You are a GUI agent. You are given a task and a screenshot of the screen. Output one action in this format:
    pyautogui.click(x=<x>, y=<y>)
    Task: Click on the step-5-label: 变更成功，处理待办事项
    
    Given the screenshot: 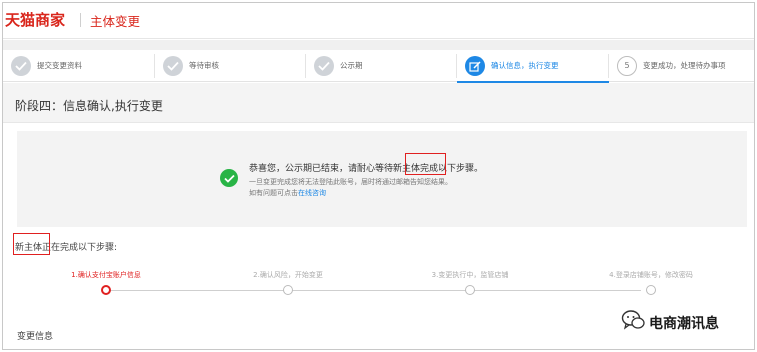 What is the action you would take?
    pyautogui.click(x=684, y=65)
    